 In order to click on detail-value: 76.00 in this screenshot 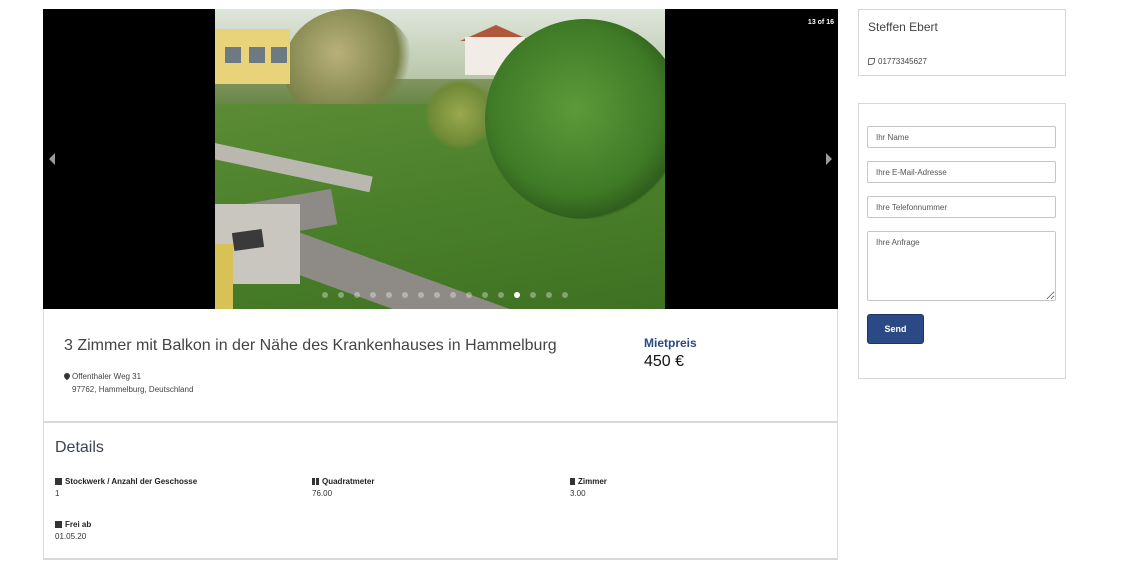, I will do `click(322, 493)`.